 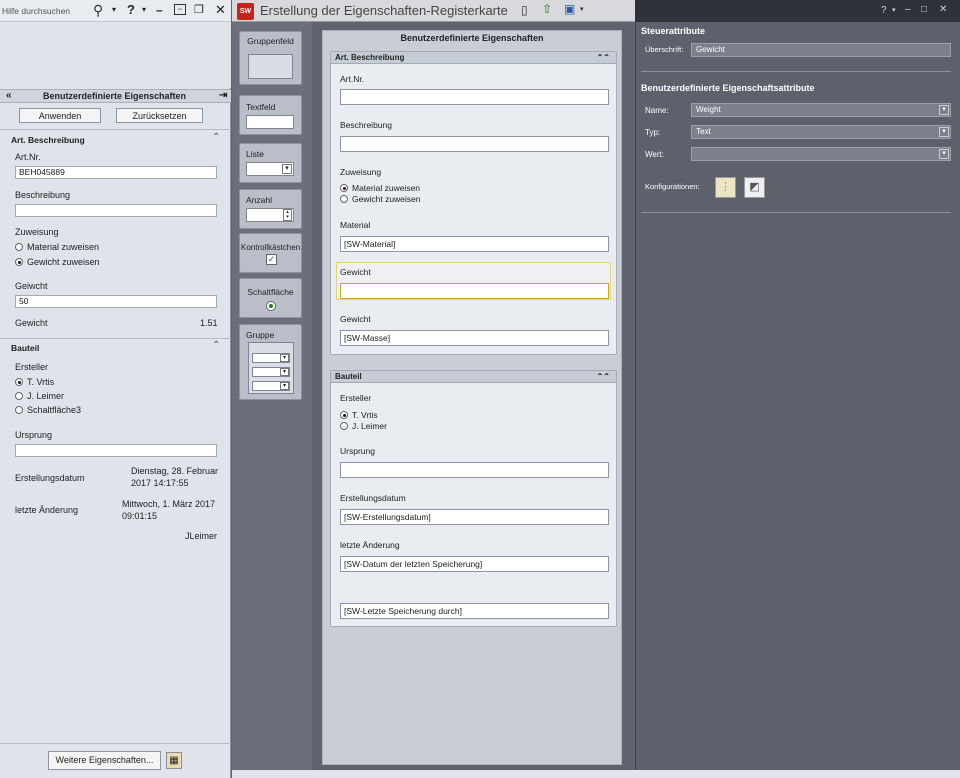 What do you see at coordinates (159, 115) in the screenshot?
I see `reset-button: Zurücksetzen` at bounding box center [159, 115].